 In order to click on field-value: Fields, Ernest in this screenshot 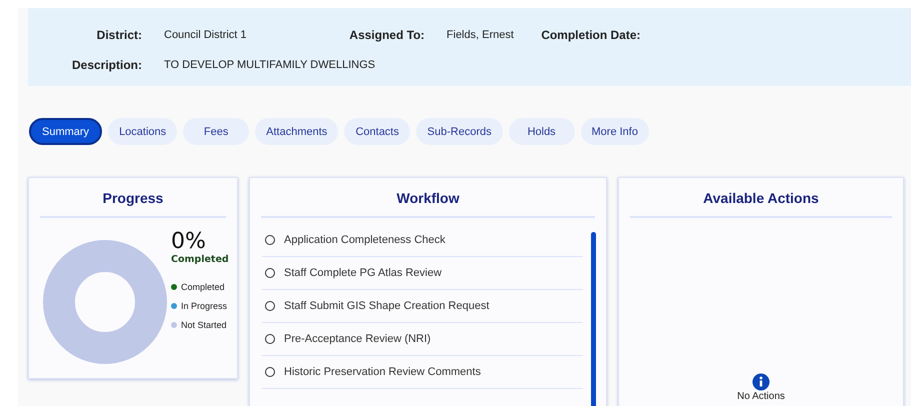, I will do `click(480, 35)`.